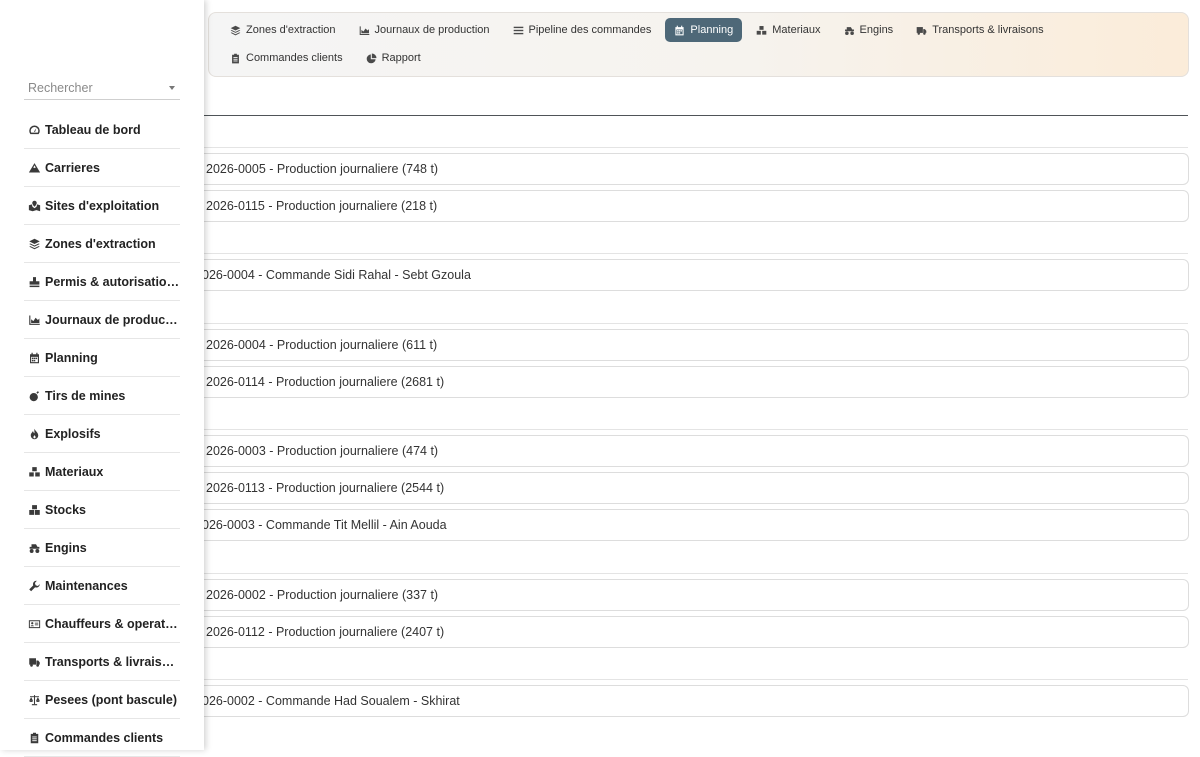 Image resolution: width=1200 pixels, height=757 pixels. Describe the element at coordinates (34, 699) in the screenshot. I see `scale-icon` at that location.